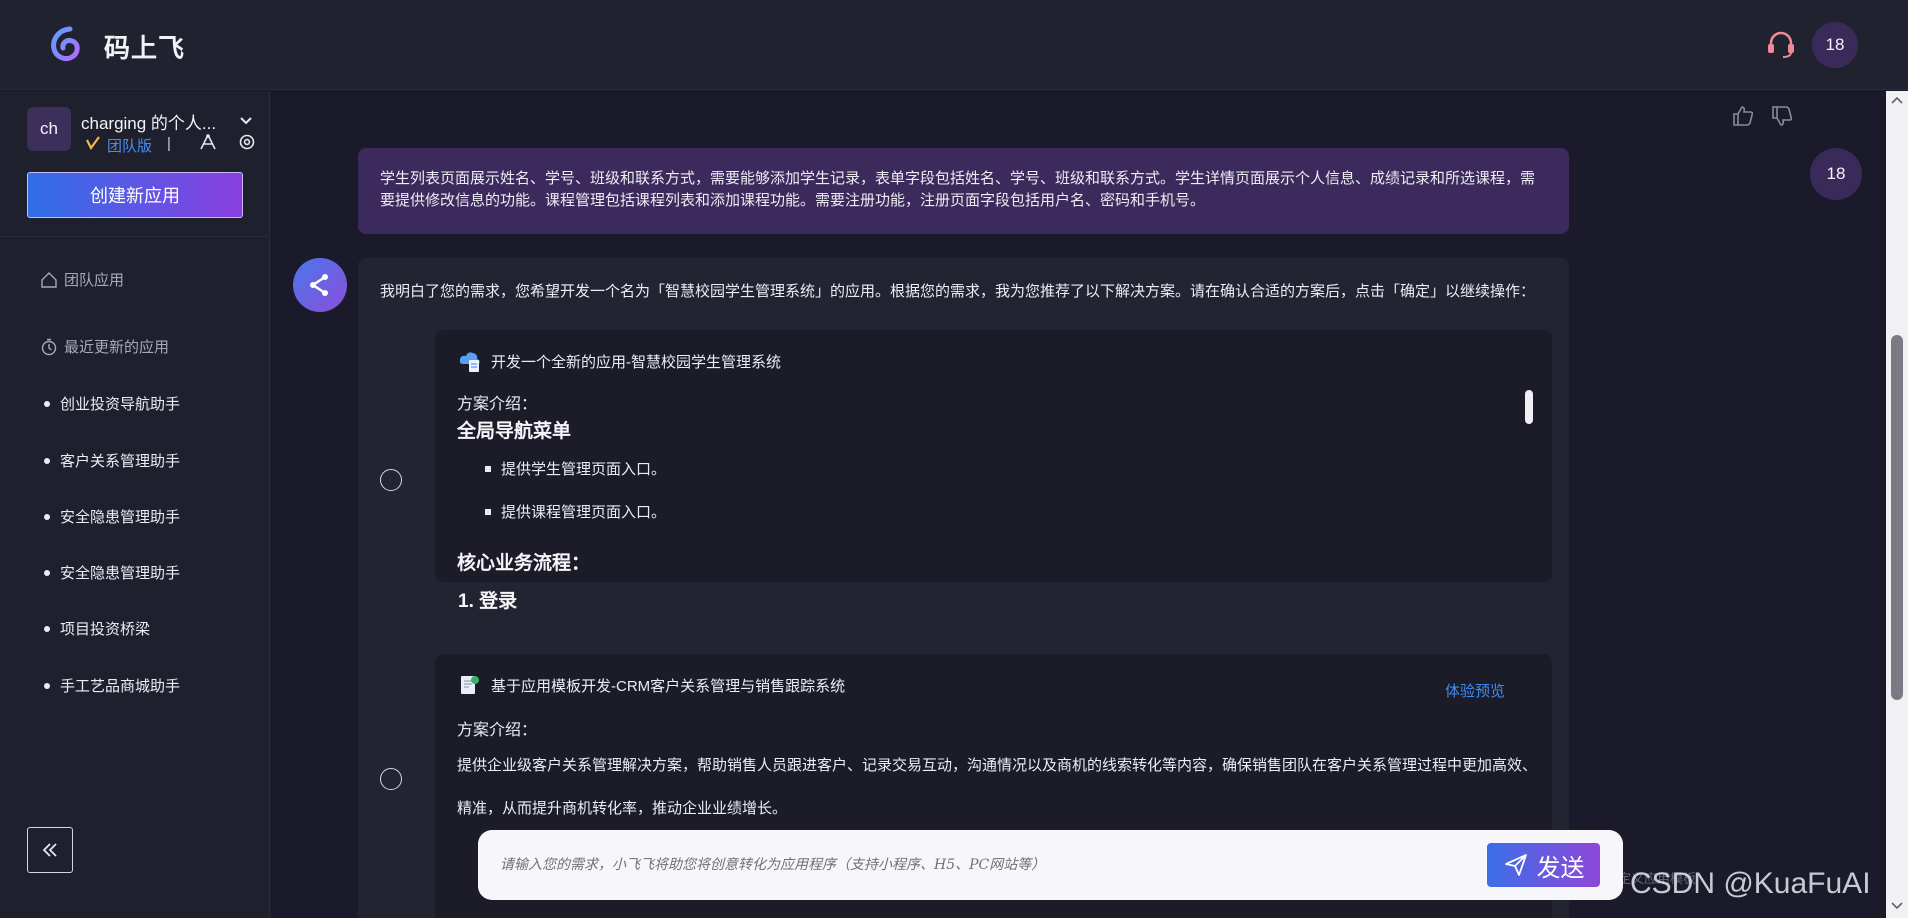  I want to click on send-button: 发送, so click(1543, 865).